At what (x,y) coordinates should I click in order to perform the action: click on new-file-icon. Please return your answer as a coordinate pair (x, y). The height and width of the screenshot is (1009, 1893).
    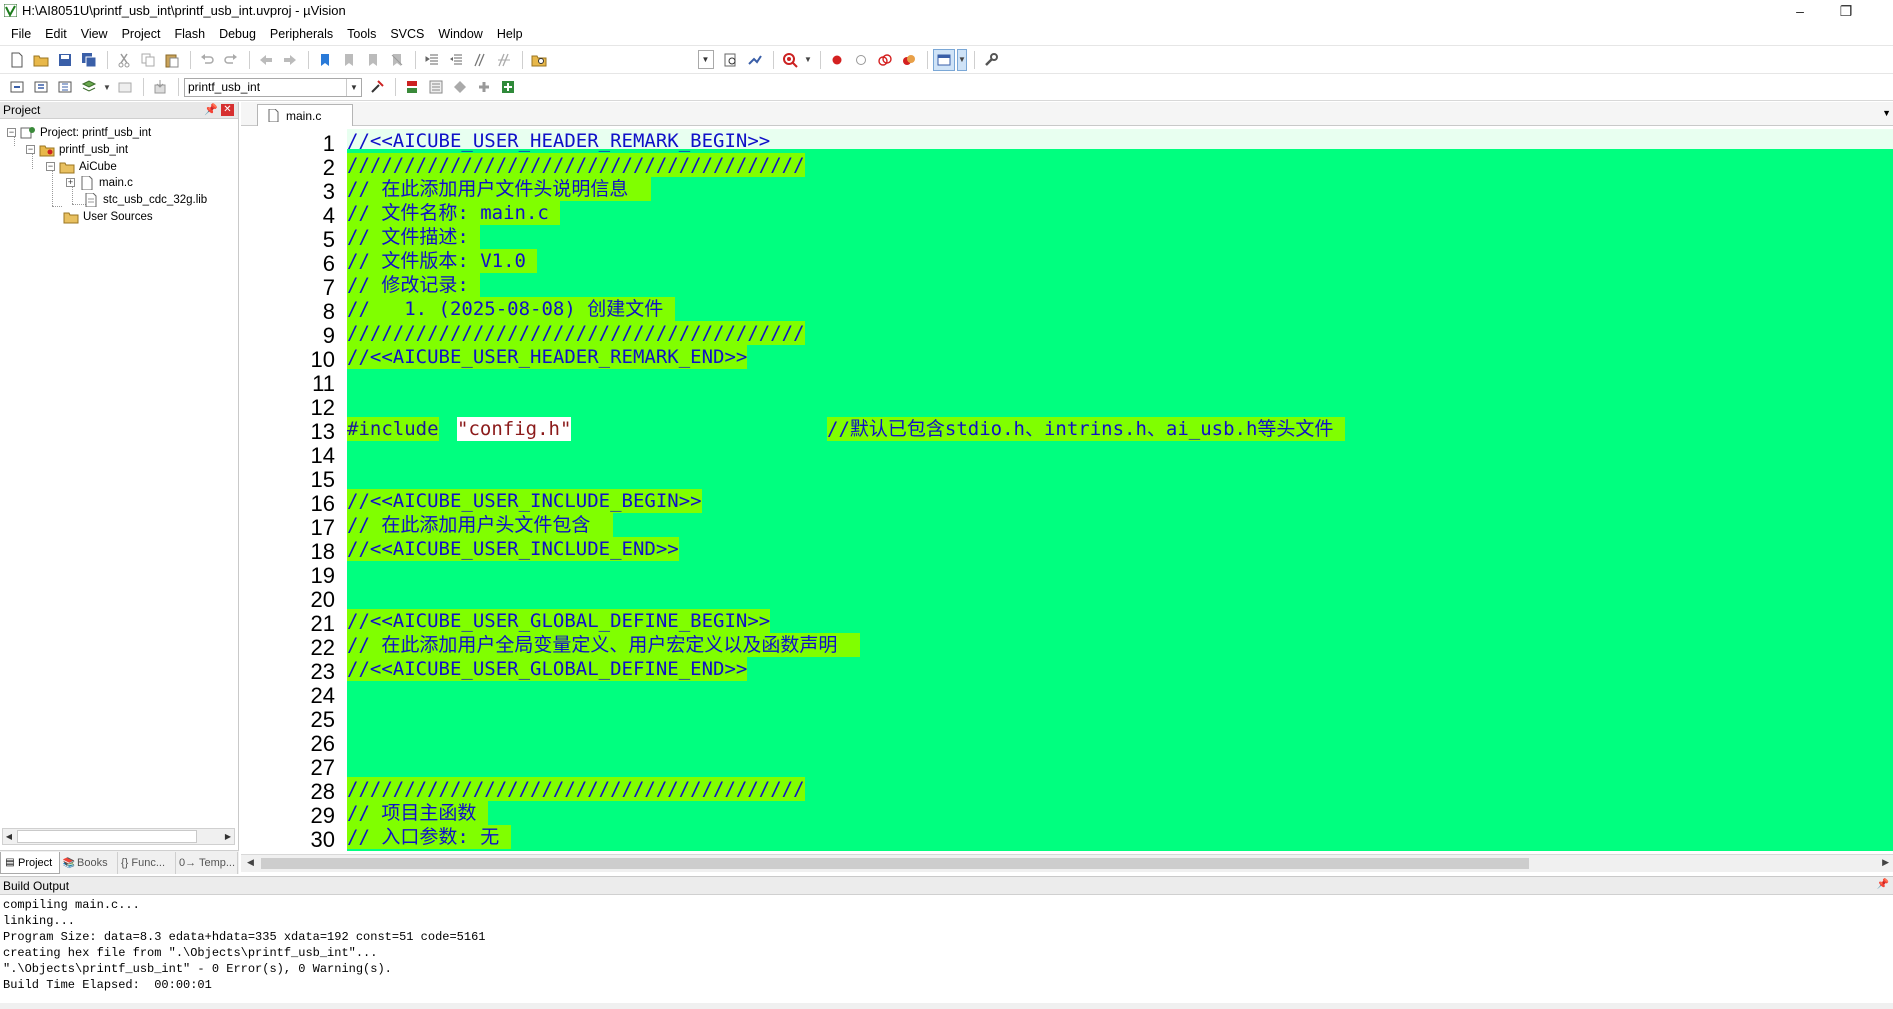
    Looking at the image, I should click on (17, 60).